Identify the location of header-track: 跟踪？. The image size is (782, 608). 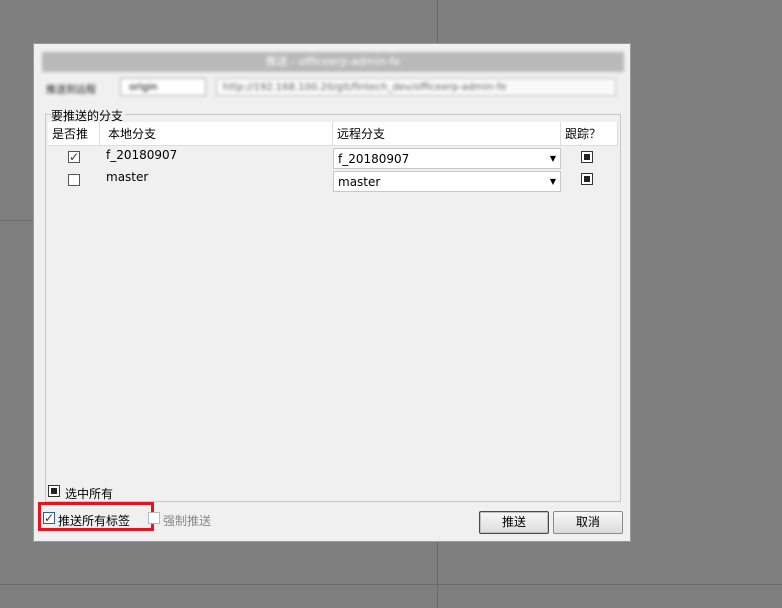
(589, 134).